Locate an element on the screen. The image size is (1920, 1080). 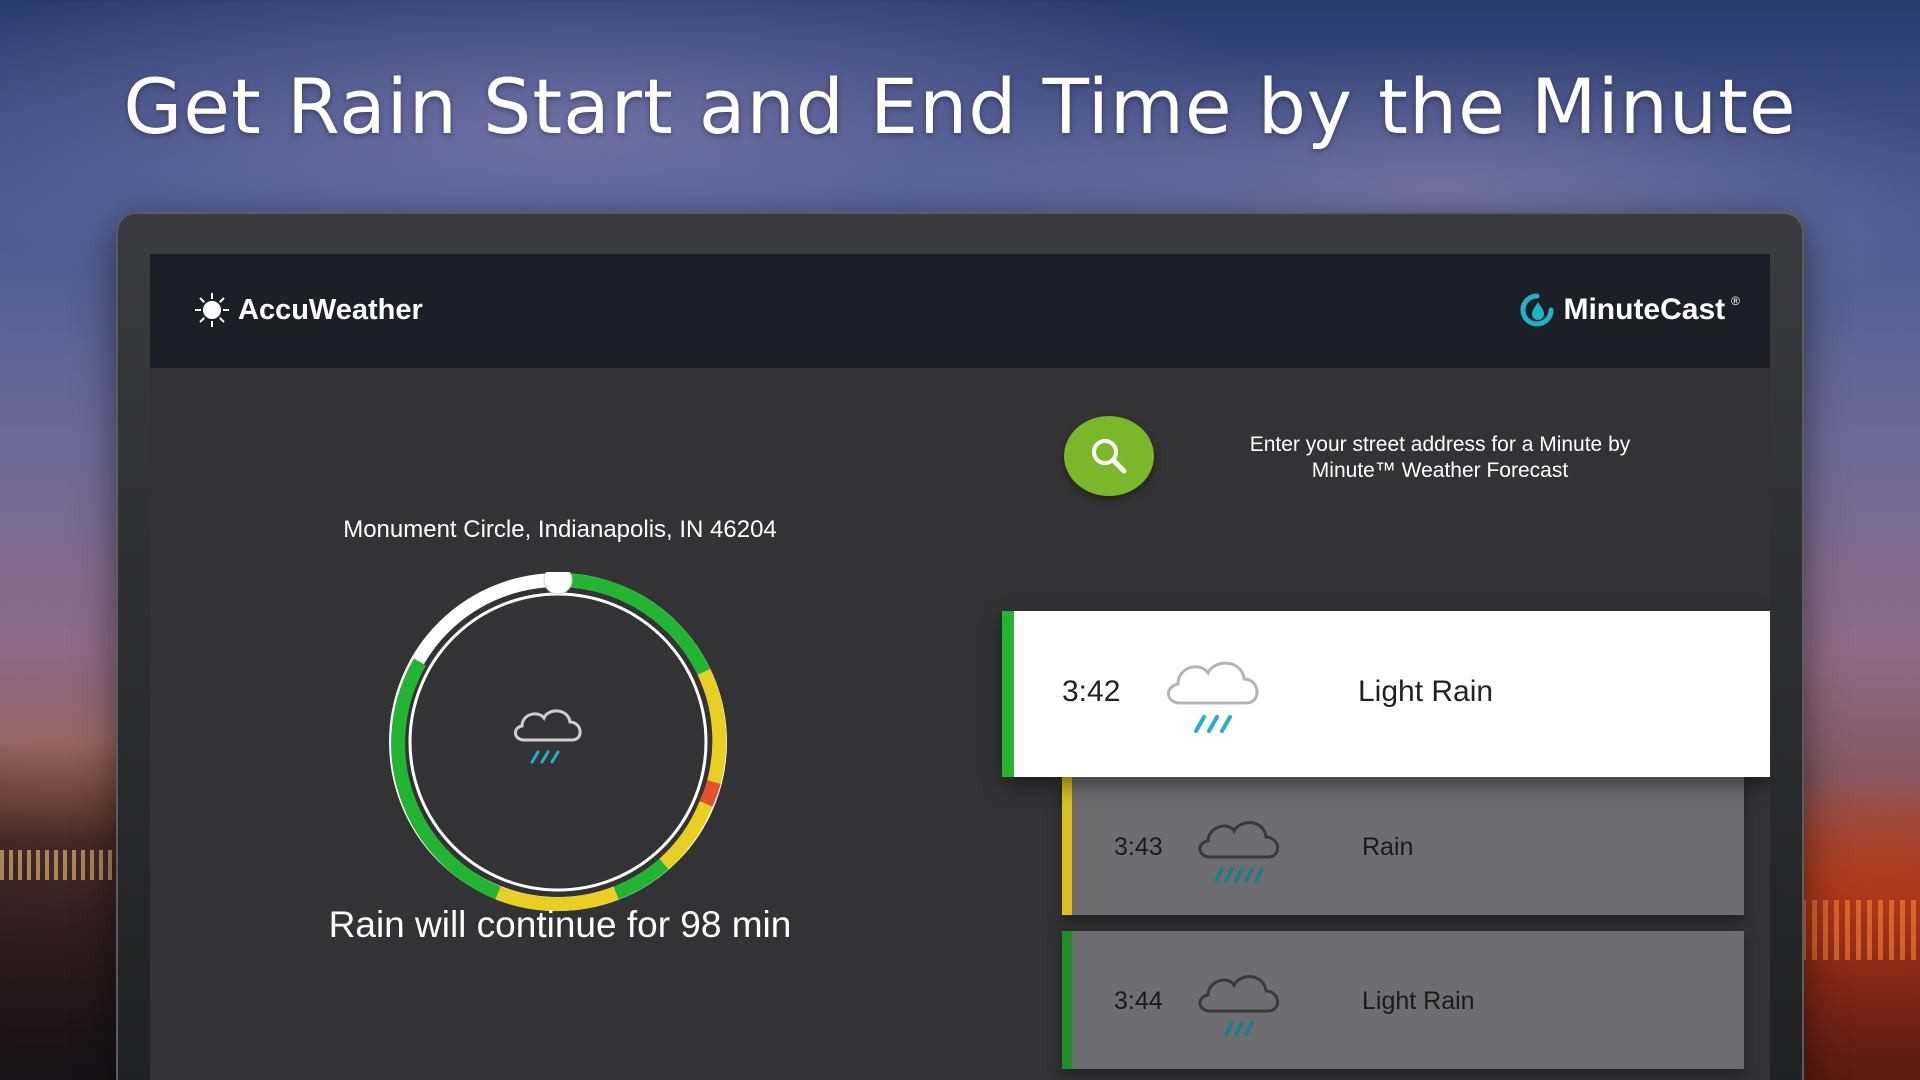
app-header: AccuWeather MinuteCast ® is located at coordinates (960, 311).